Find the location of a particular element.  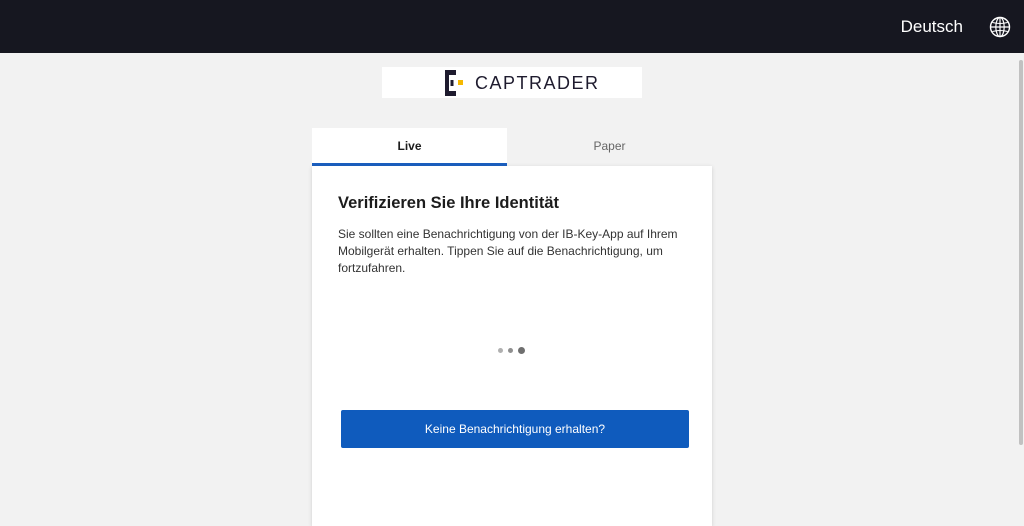

brand-logo: CAPTRADER is located at coordinates (512, 82).